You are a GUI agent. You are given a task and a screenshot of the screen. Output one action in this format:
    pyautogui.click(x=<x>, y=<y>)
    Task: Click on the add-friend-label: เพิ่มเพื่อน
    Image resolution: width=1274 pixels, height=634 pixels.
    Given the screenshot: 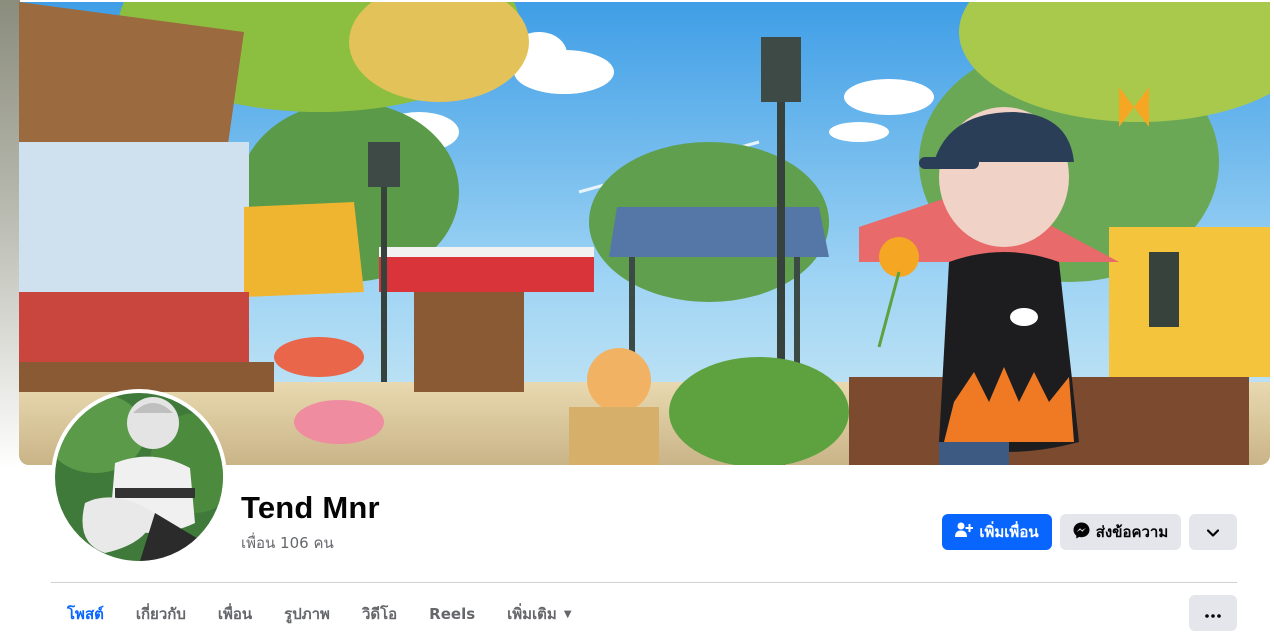 What is the action you would take?
    pyautogui.click(x=1009, y=532)
    